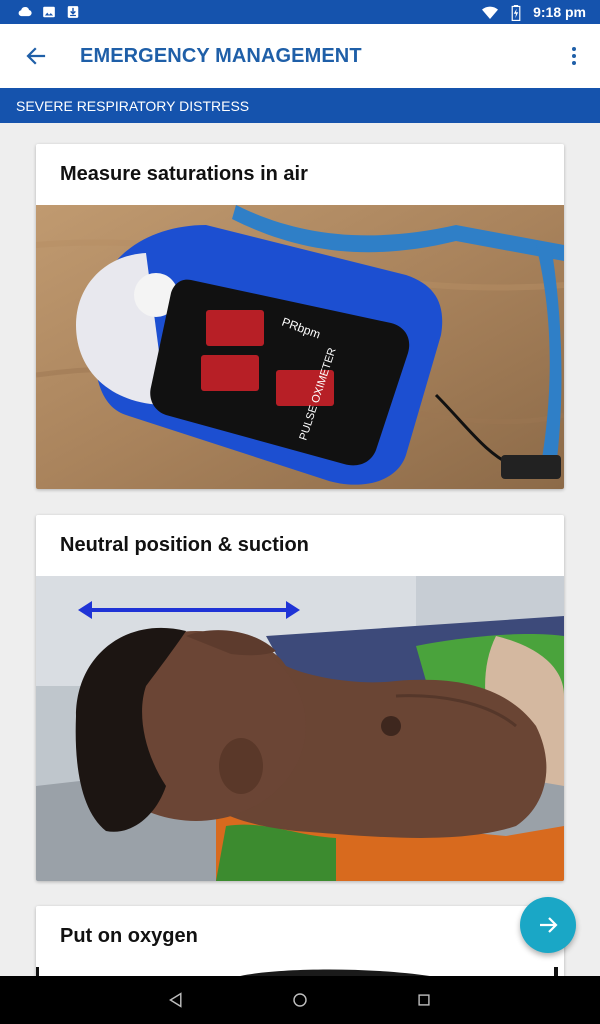  I want to click on arrow-forward-icon, so click(549, 925).